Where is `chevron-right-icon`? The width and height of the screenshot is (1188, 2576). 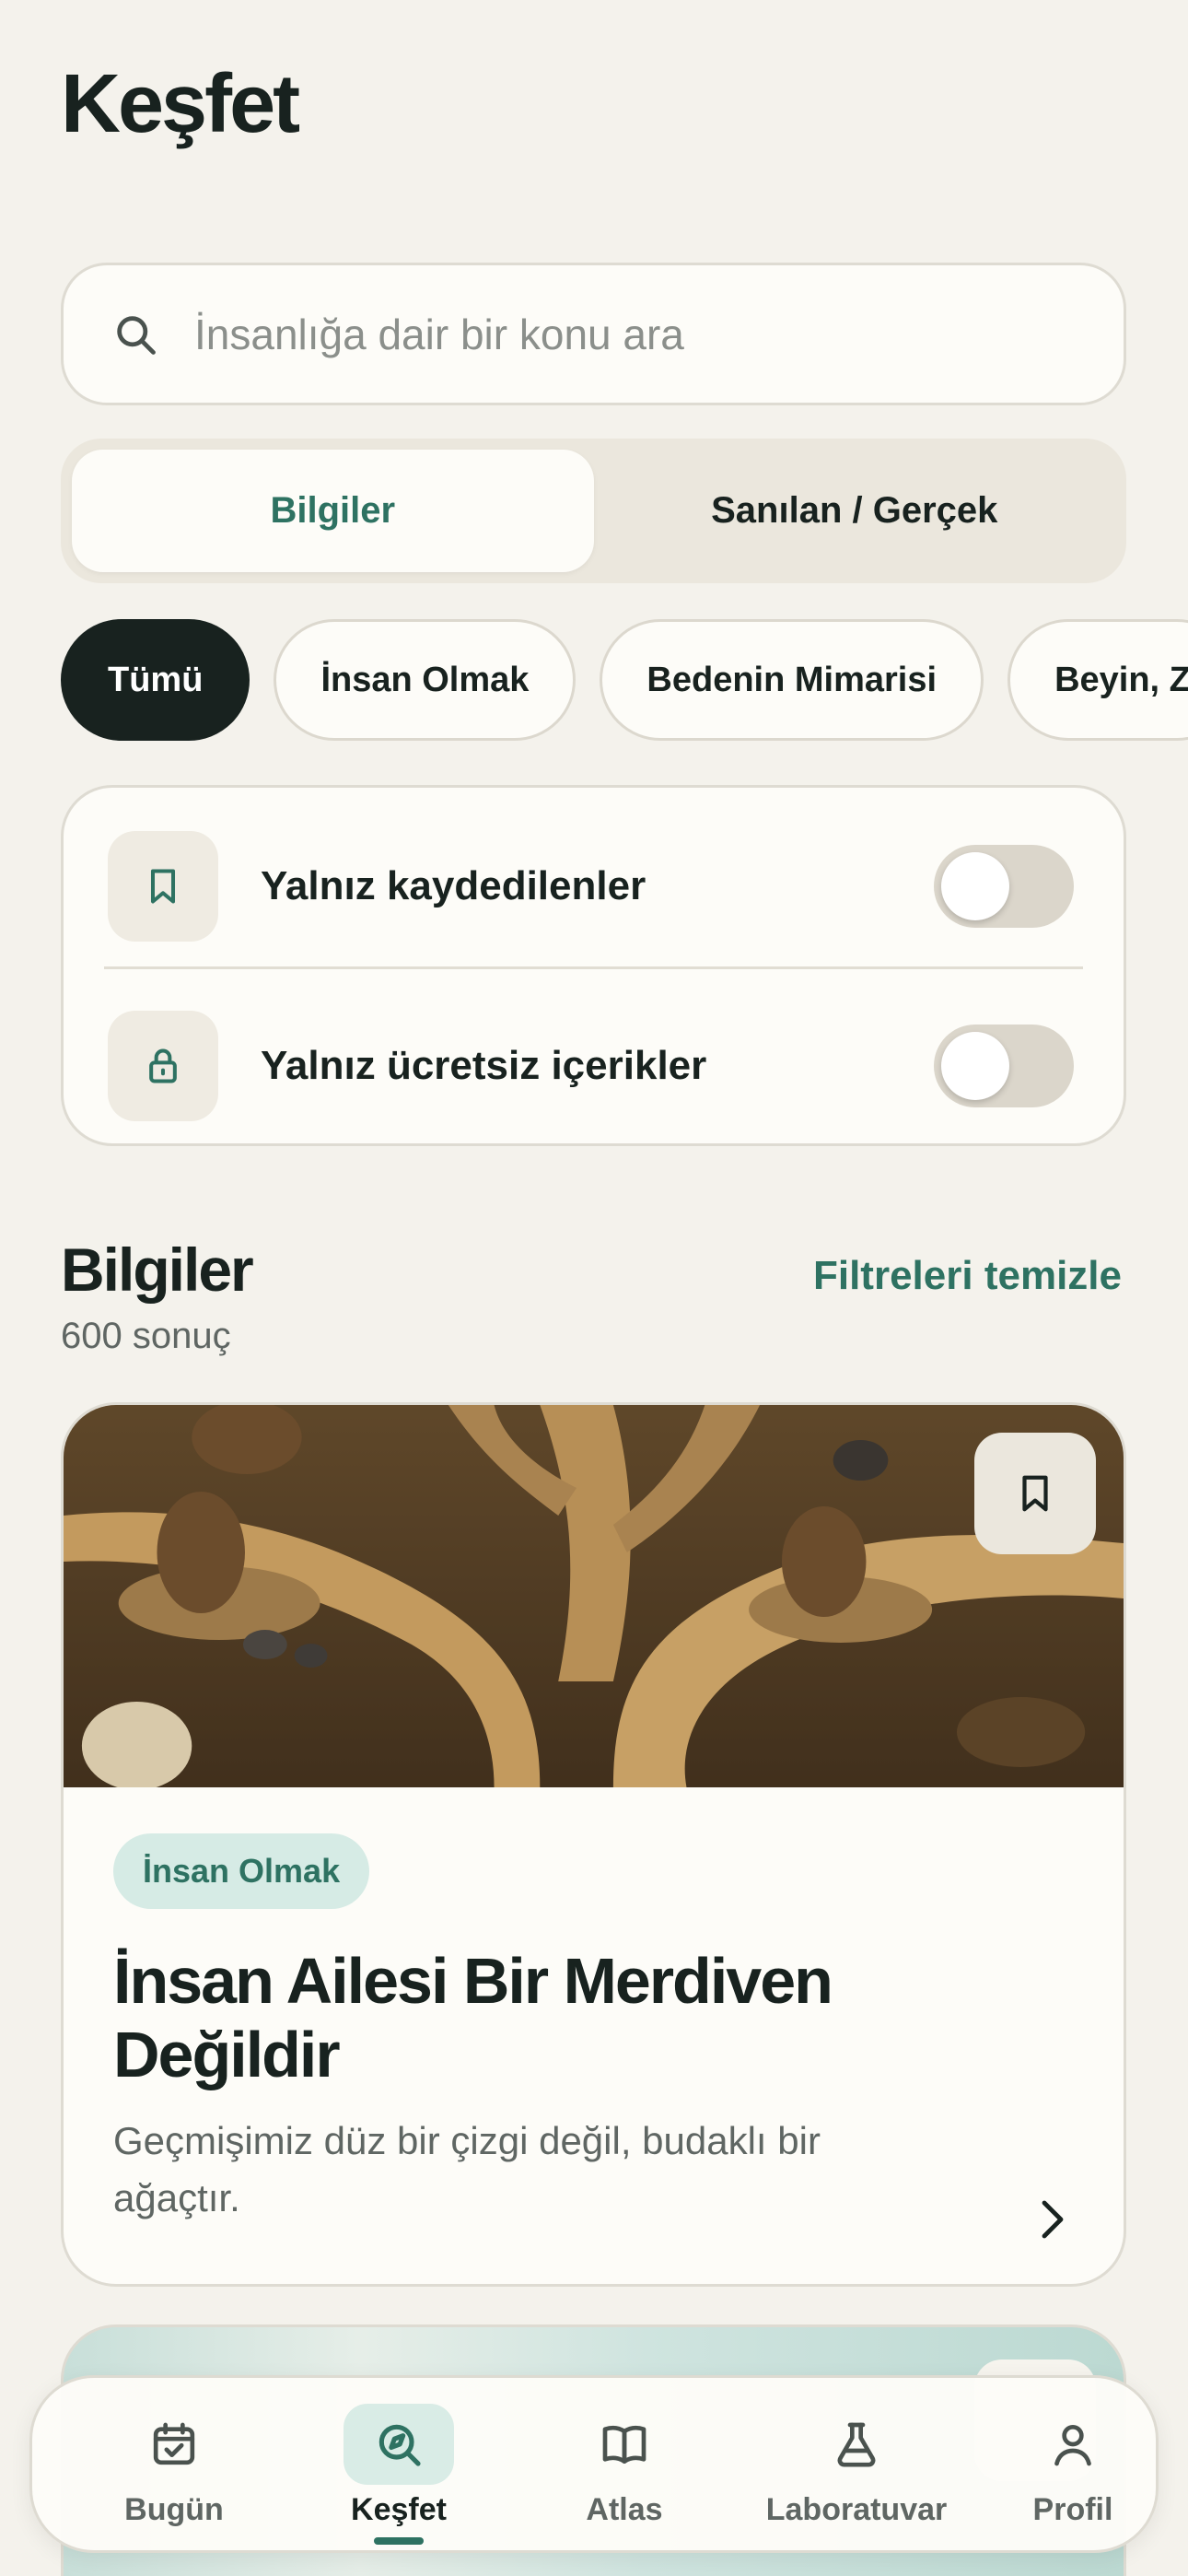
chevron-right-icon is located at coordinates (1053, 2219).